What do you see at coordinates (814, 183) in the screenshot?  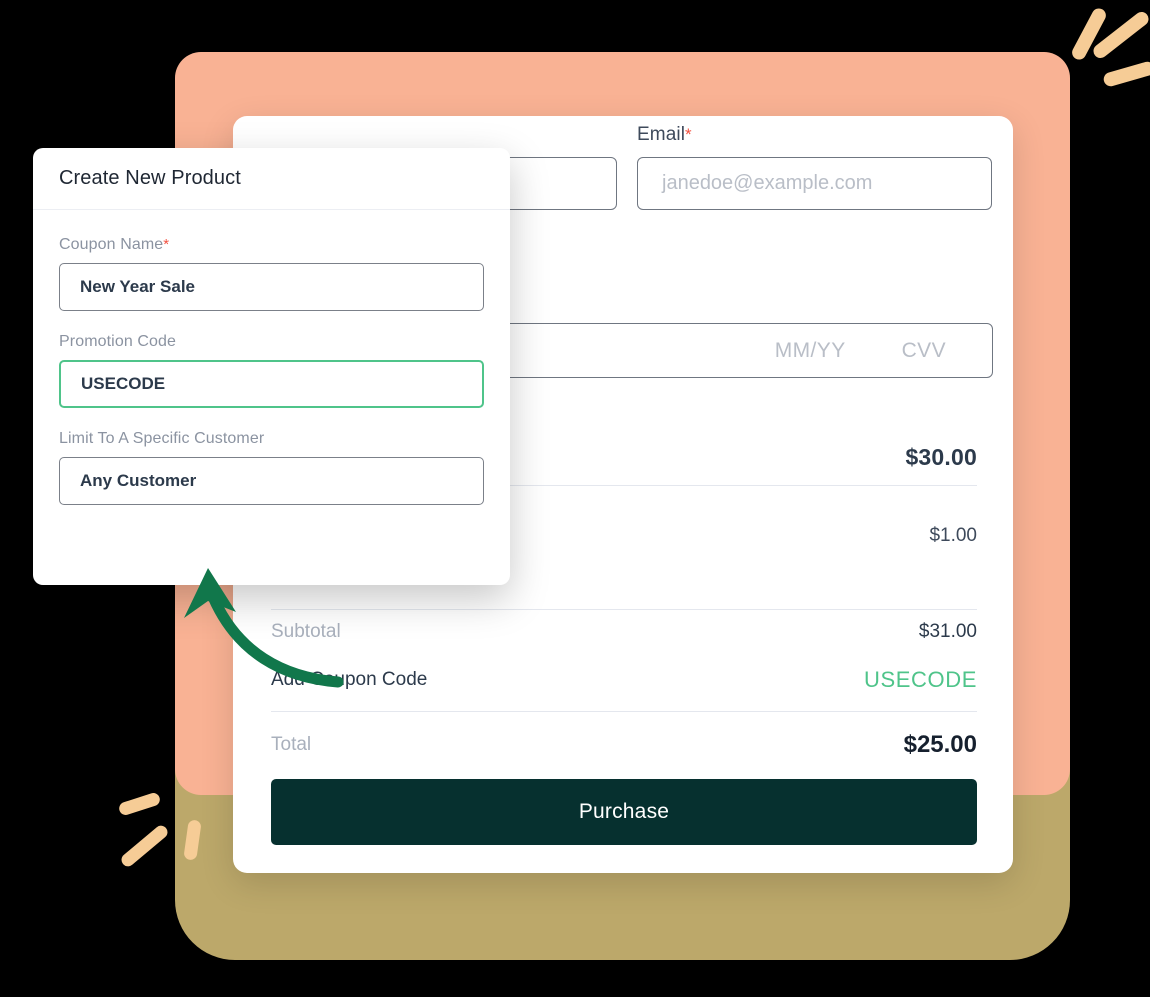 I see `email-input: janedoe@example.com` at bounding box center [814, 183].